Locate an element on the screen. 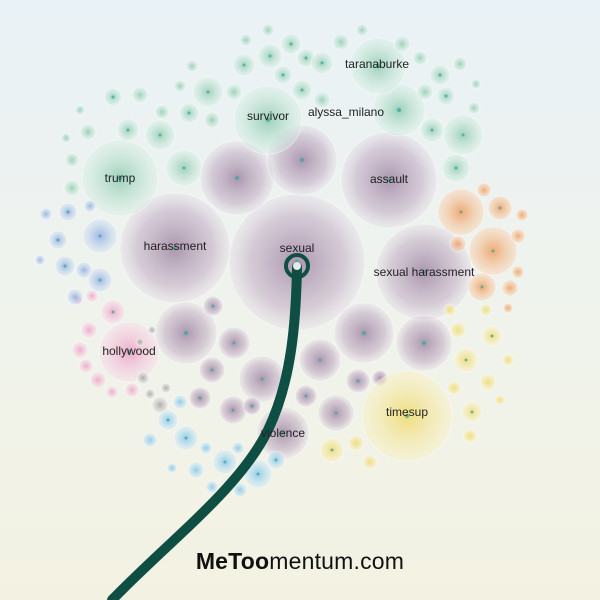  label-sexual-harassment: sexual harassment is located at coordinates (424, 272).